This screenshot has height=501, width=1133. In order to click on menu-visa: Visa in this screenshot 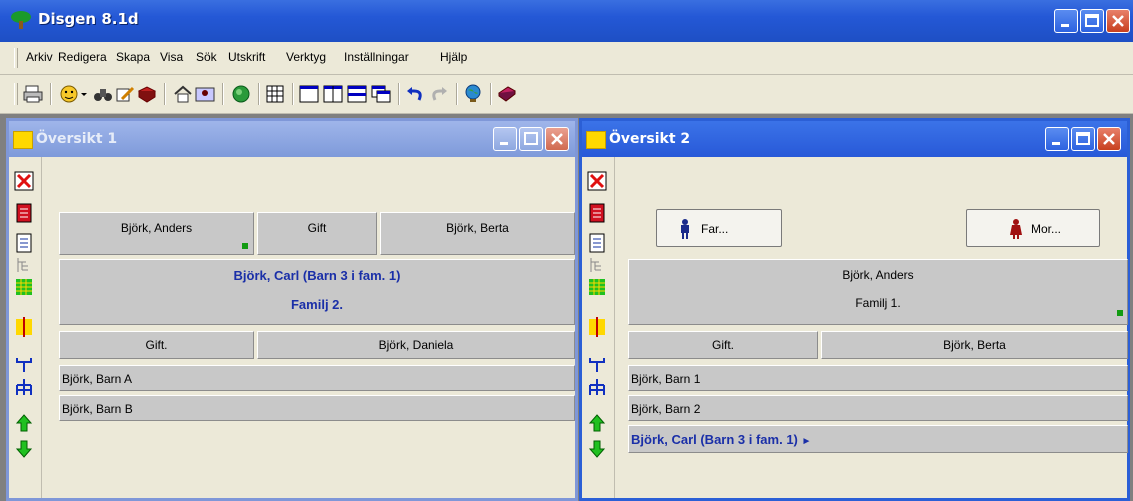, I will do `click(171, 57)`.